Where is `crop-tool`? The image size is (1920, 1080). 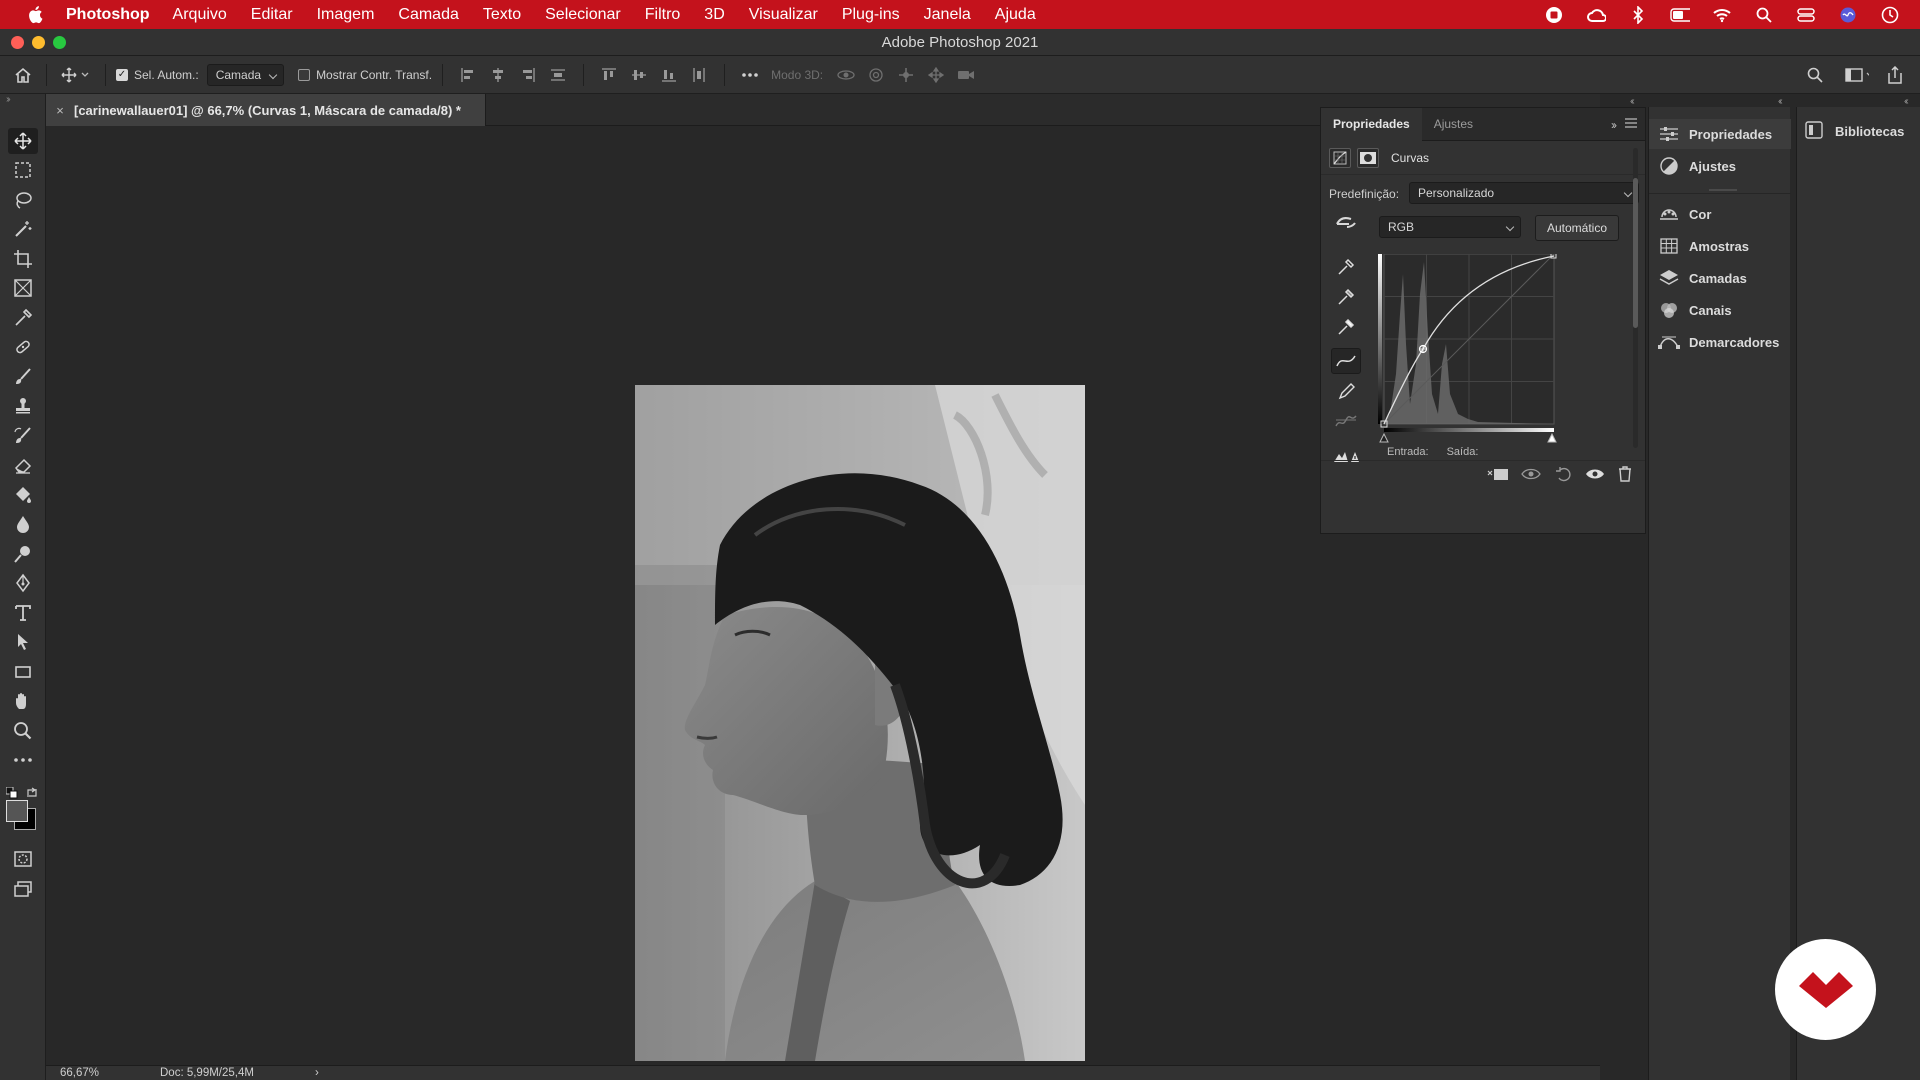
crop-tool is located at coordinates (23, 259).